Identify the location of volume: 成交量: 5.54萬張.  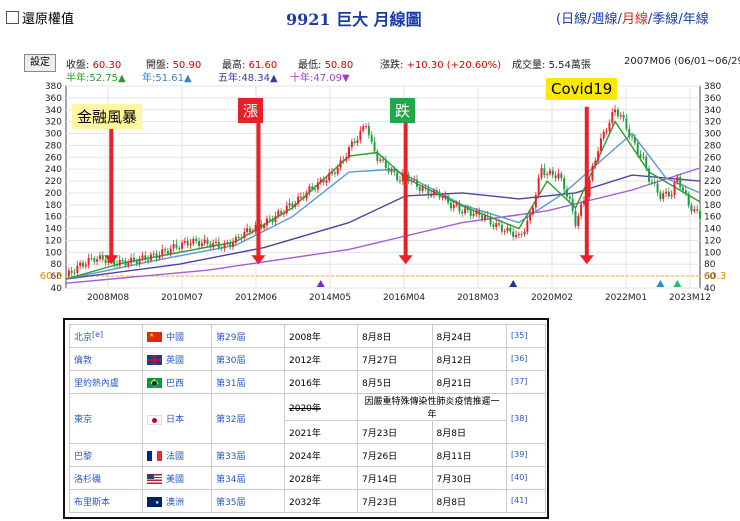
(551, 65).